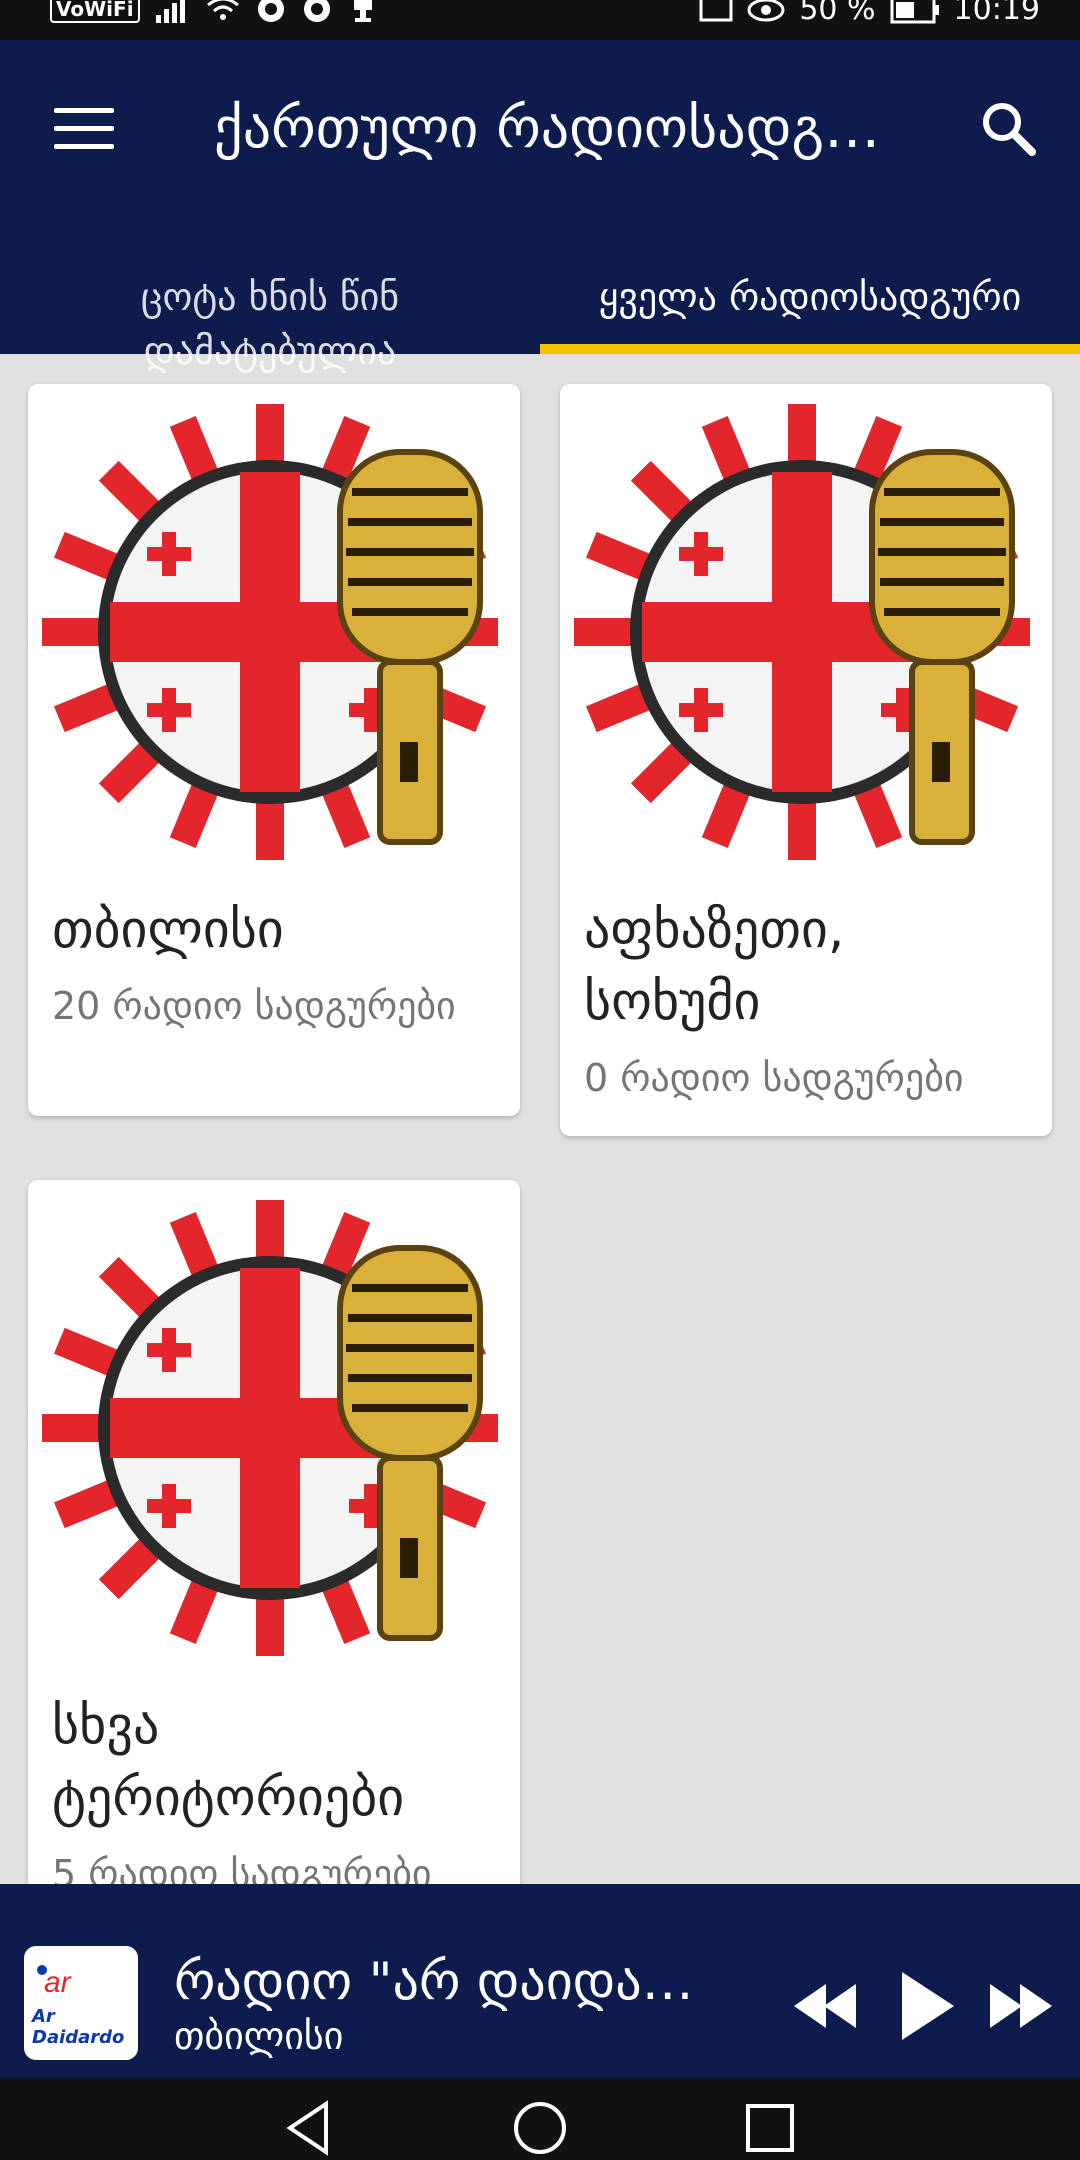 Image resolution: width=1080 pixels, height=2160 pixels. I want to click on tab-indicator, so click(810, 349).